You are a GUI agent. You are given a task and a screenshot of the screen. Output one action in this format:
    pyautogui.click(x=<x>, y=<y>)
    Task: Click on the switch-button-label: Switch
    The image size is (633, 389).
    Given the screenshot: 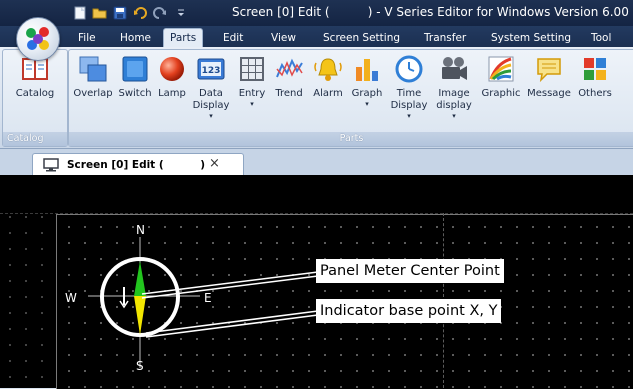 What is the action you would take?
    pyautogui.click(x=135, y=93)
    